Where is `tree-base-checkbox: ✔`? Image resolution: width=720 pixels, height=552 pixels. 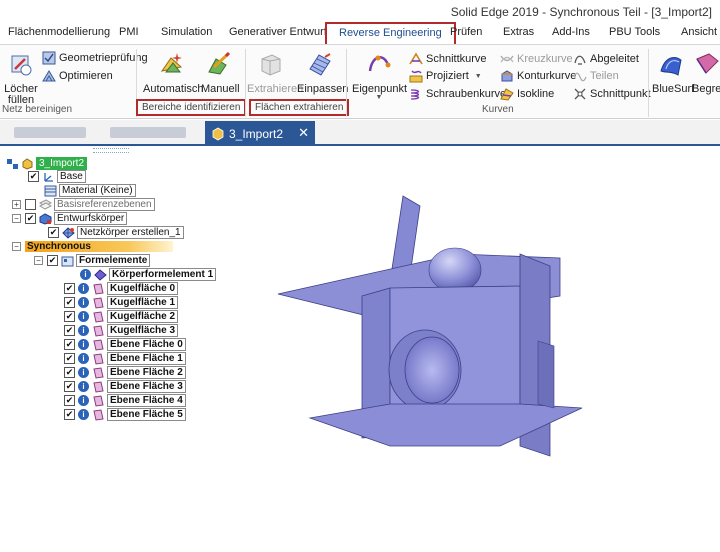 tree-base-checkbox: ✔ is located at coordinates (33, 176).